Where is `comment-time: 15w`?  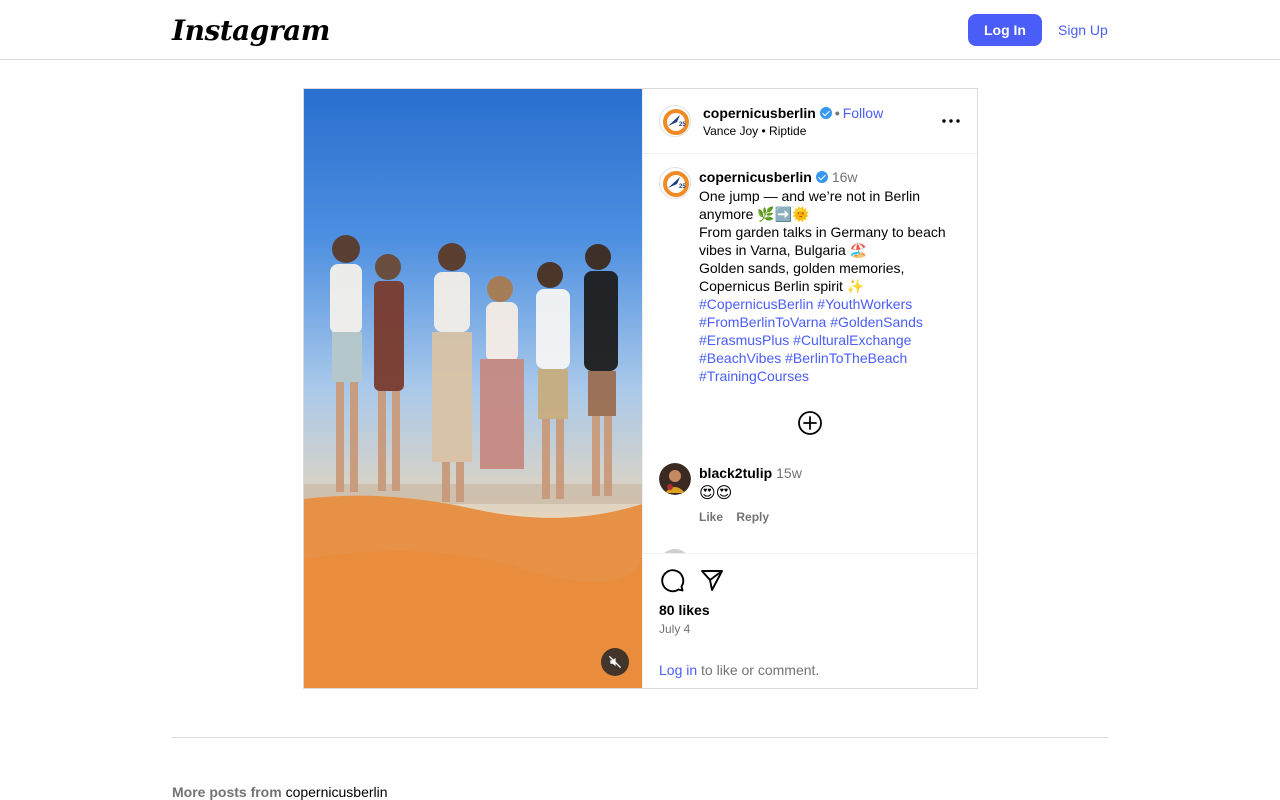
comment-time: 15w is located at coordinates (789, 473).